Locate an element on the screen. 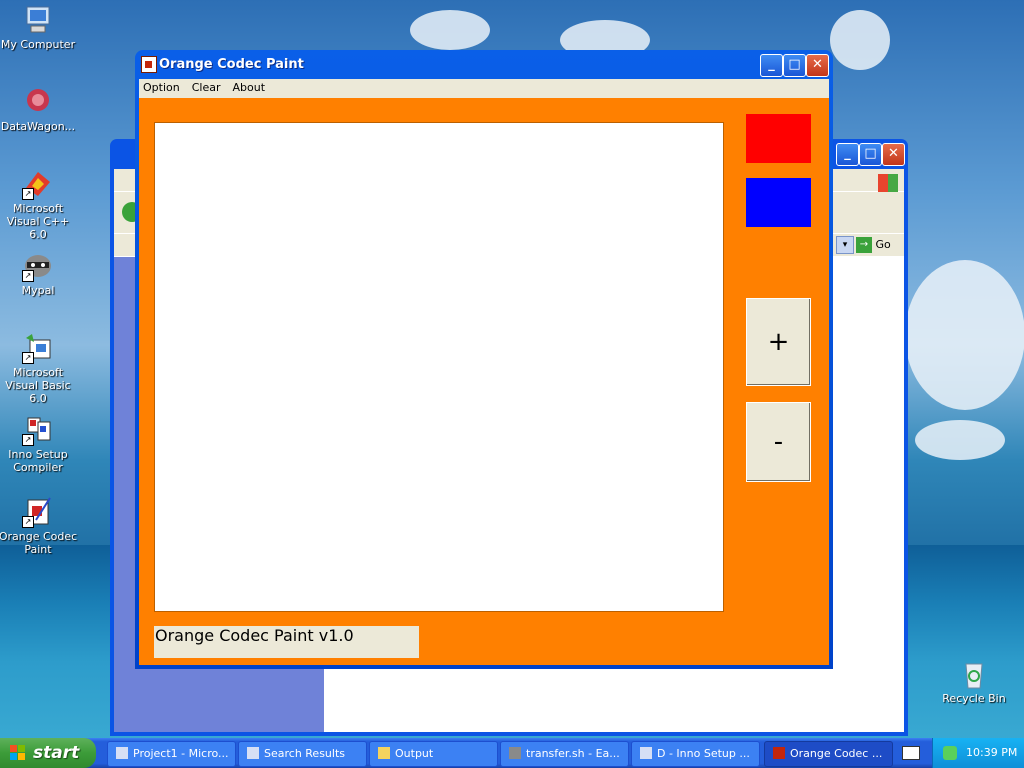  decrease-brush-button: - is located at coordinates (778, 442).